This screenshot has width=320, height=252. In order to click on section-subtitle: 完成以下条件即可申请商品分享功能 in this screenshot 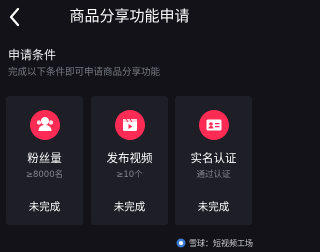, I will do `click(84, 72)`.